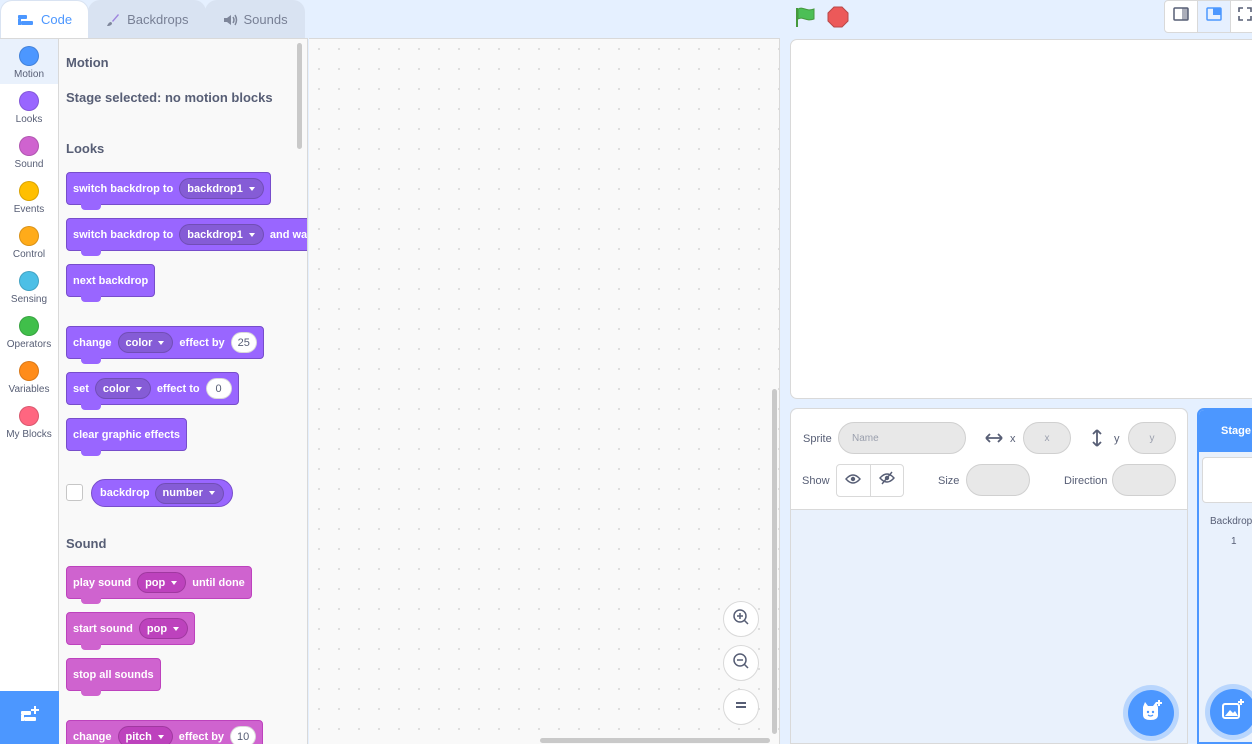 This screenshot has width=1252, height=744. Describe the element at coordinates (29, 196) in the screenshot. I see `category-events: Events` at that location.